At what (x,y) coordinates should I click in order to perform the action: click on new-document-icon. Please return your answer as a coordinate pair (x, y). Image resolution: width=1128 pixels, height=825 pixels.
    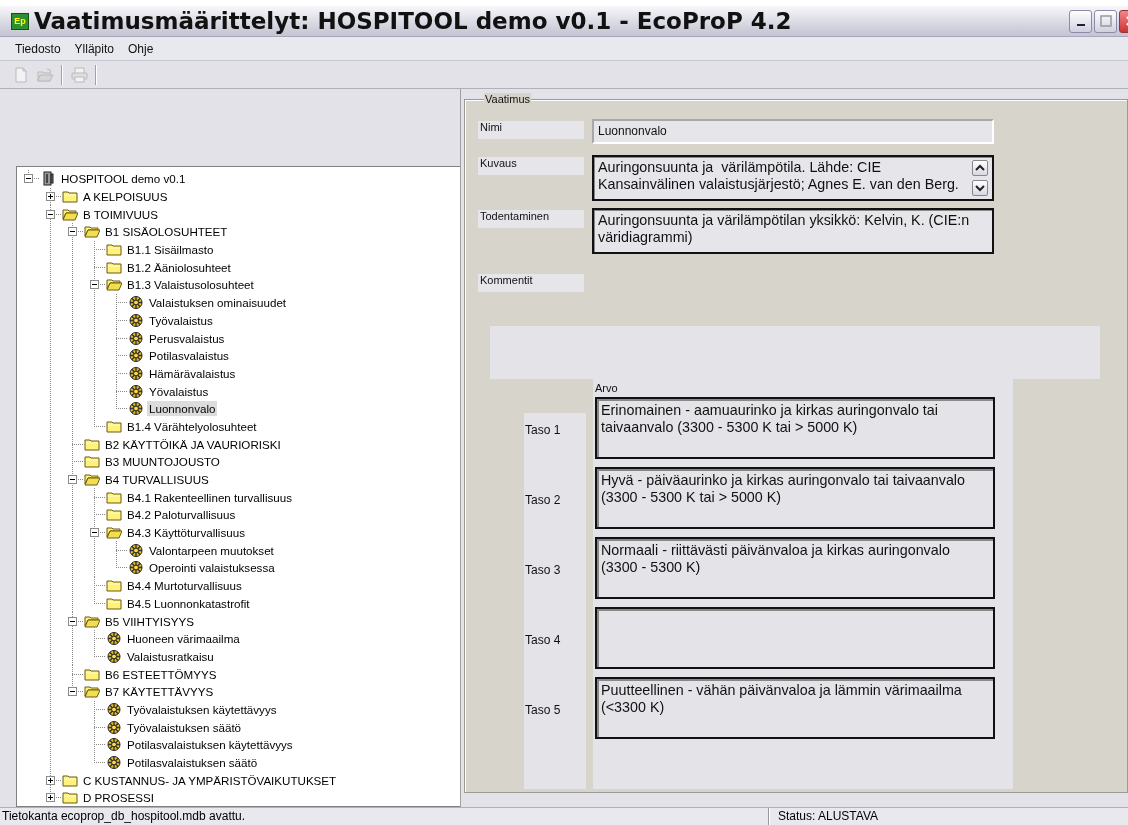
    Looking at the image, I should click on (21, 74).